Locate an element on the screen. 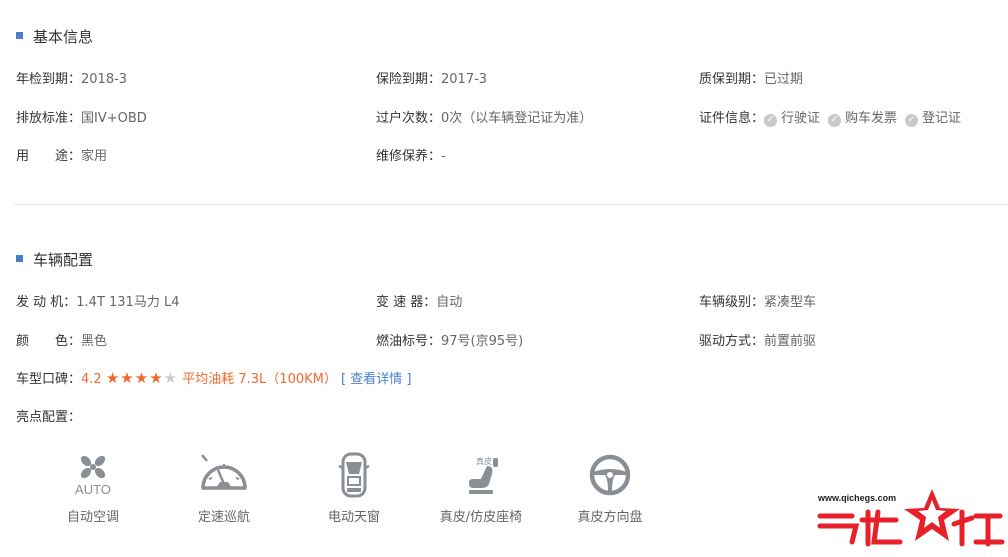 This screenshot has height=557, width=1008. rating-score: 4.2 is located at coordinates (91, 379).